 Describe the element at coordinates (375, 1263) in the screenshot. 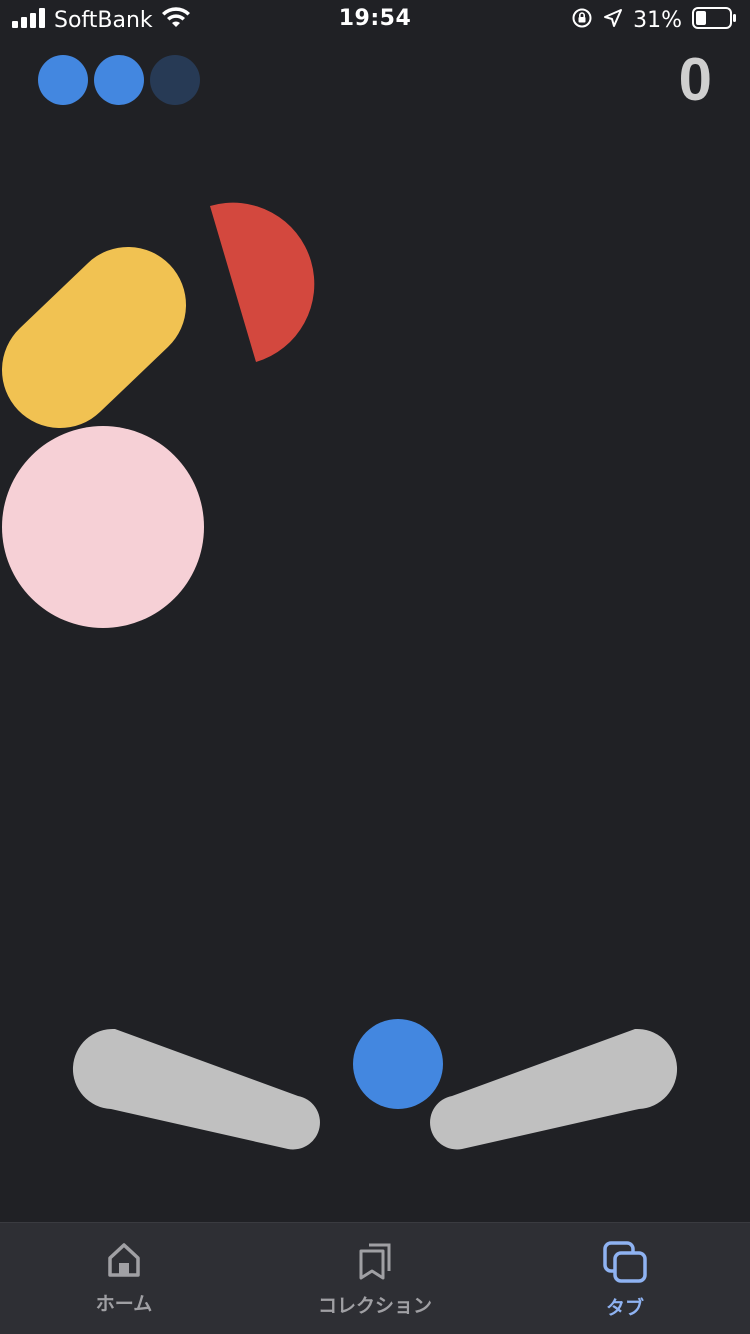

I see `bookmarks-icon` at that location.